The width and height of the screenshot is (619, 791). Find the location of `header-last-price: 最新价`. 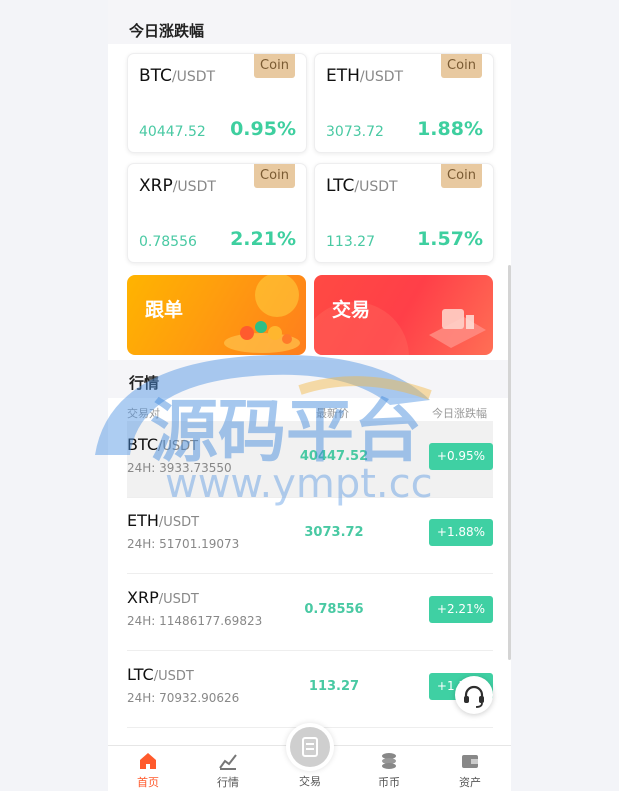

header-last-price: 最新价 is located at coordinates (332, 413).